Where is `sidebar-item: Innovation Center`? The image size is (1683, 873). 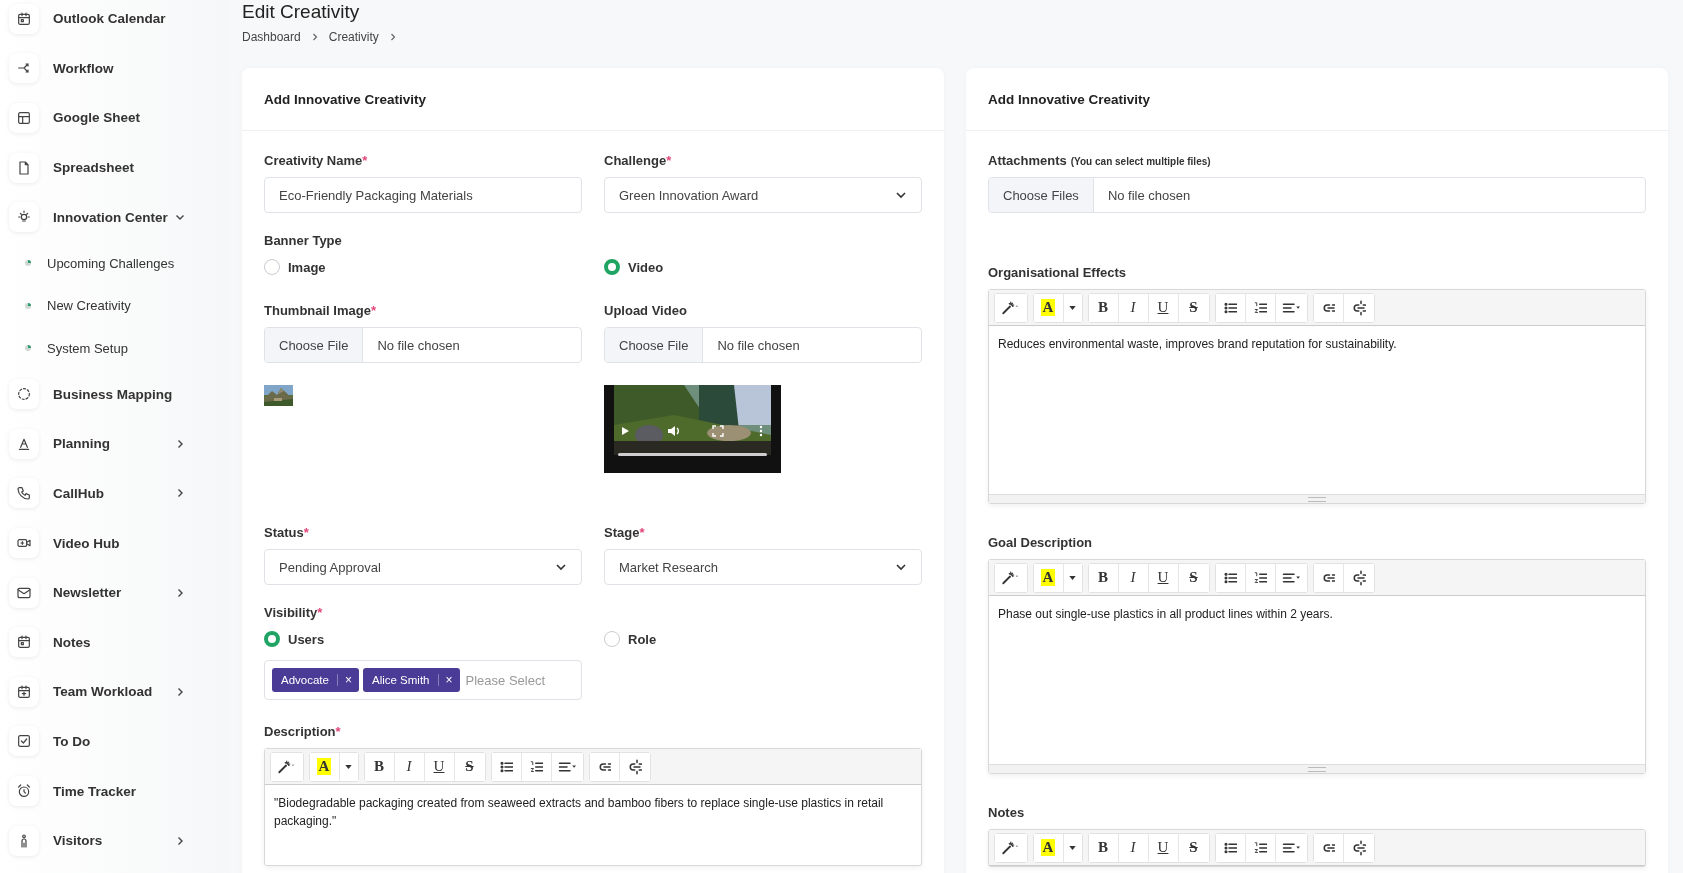
sidebar-item: Innovation Center is located at coordinates (113, 217).